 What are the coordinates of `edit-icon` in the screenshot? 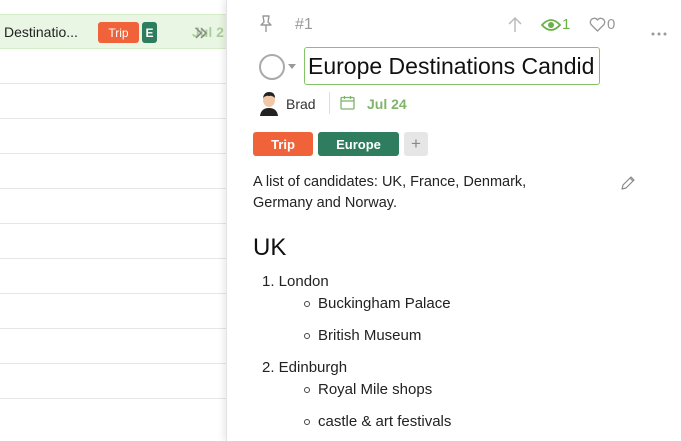 It's located at (628, 183).